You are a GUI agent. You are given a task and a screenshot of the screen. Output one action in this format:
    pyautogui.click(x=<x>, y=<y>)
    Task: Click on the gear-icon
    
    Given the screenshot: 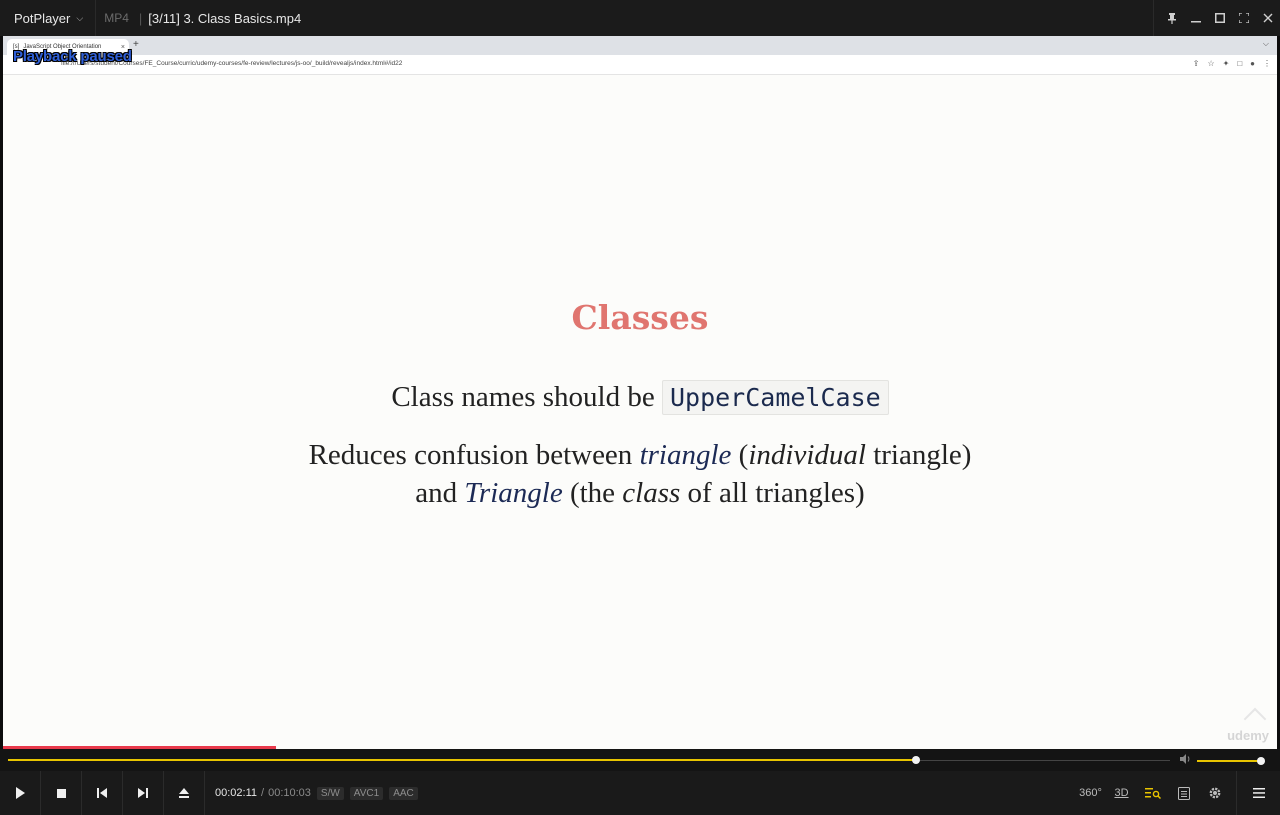 What is the action you would take?
    pyautogui.click(x=1214, y=793)
    